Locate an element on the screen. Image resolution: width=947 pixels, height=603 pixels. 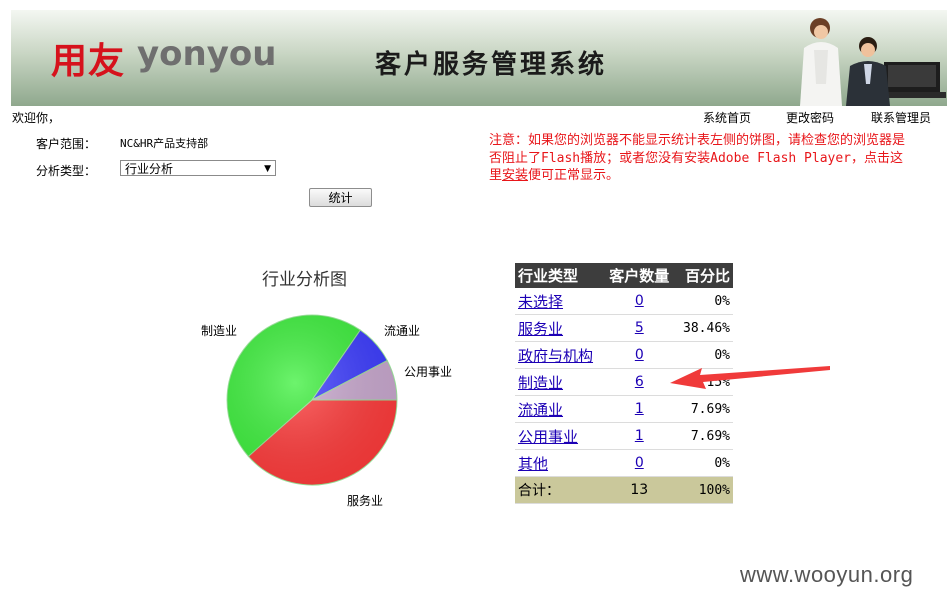
slice-label-services: 服务业 is located at coordinates (365, 501).